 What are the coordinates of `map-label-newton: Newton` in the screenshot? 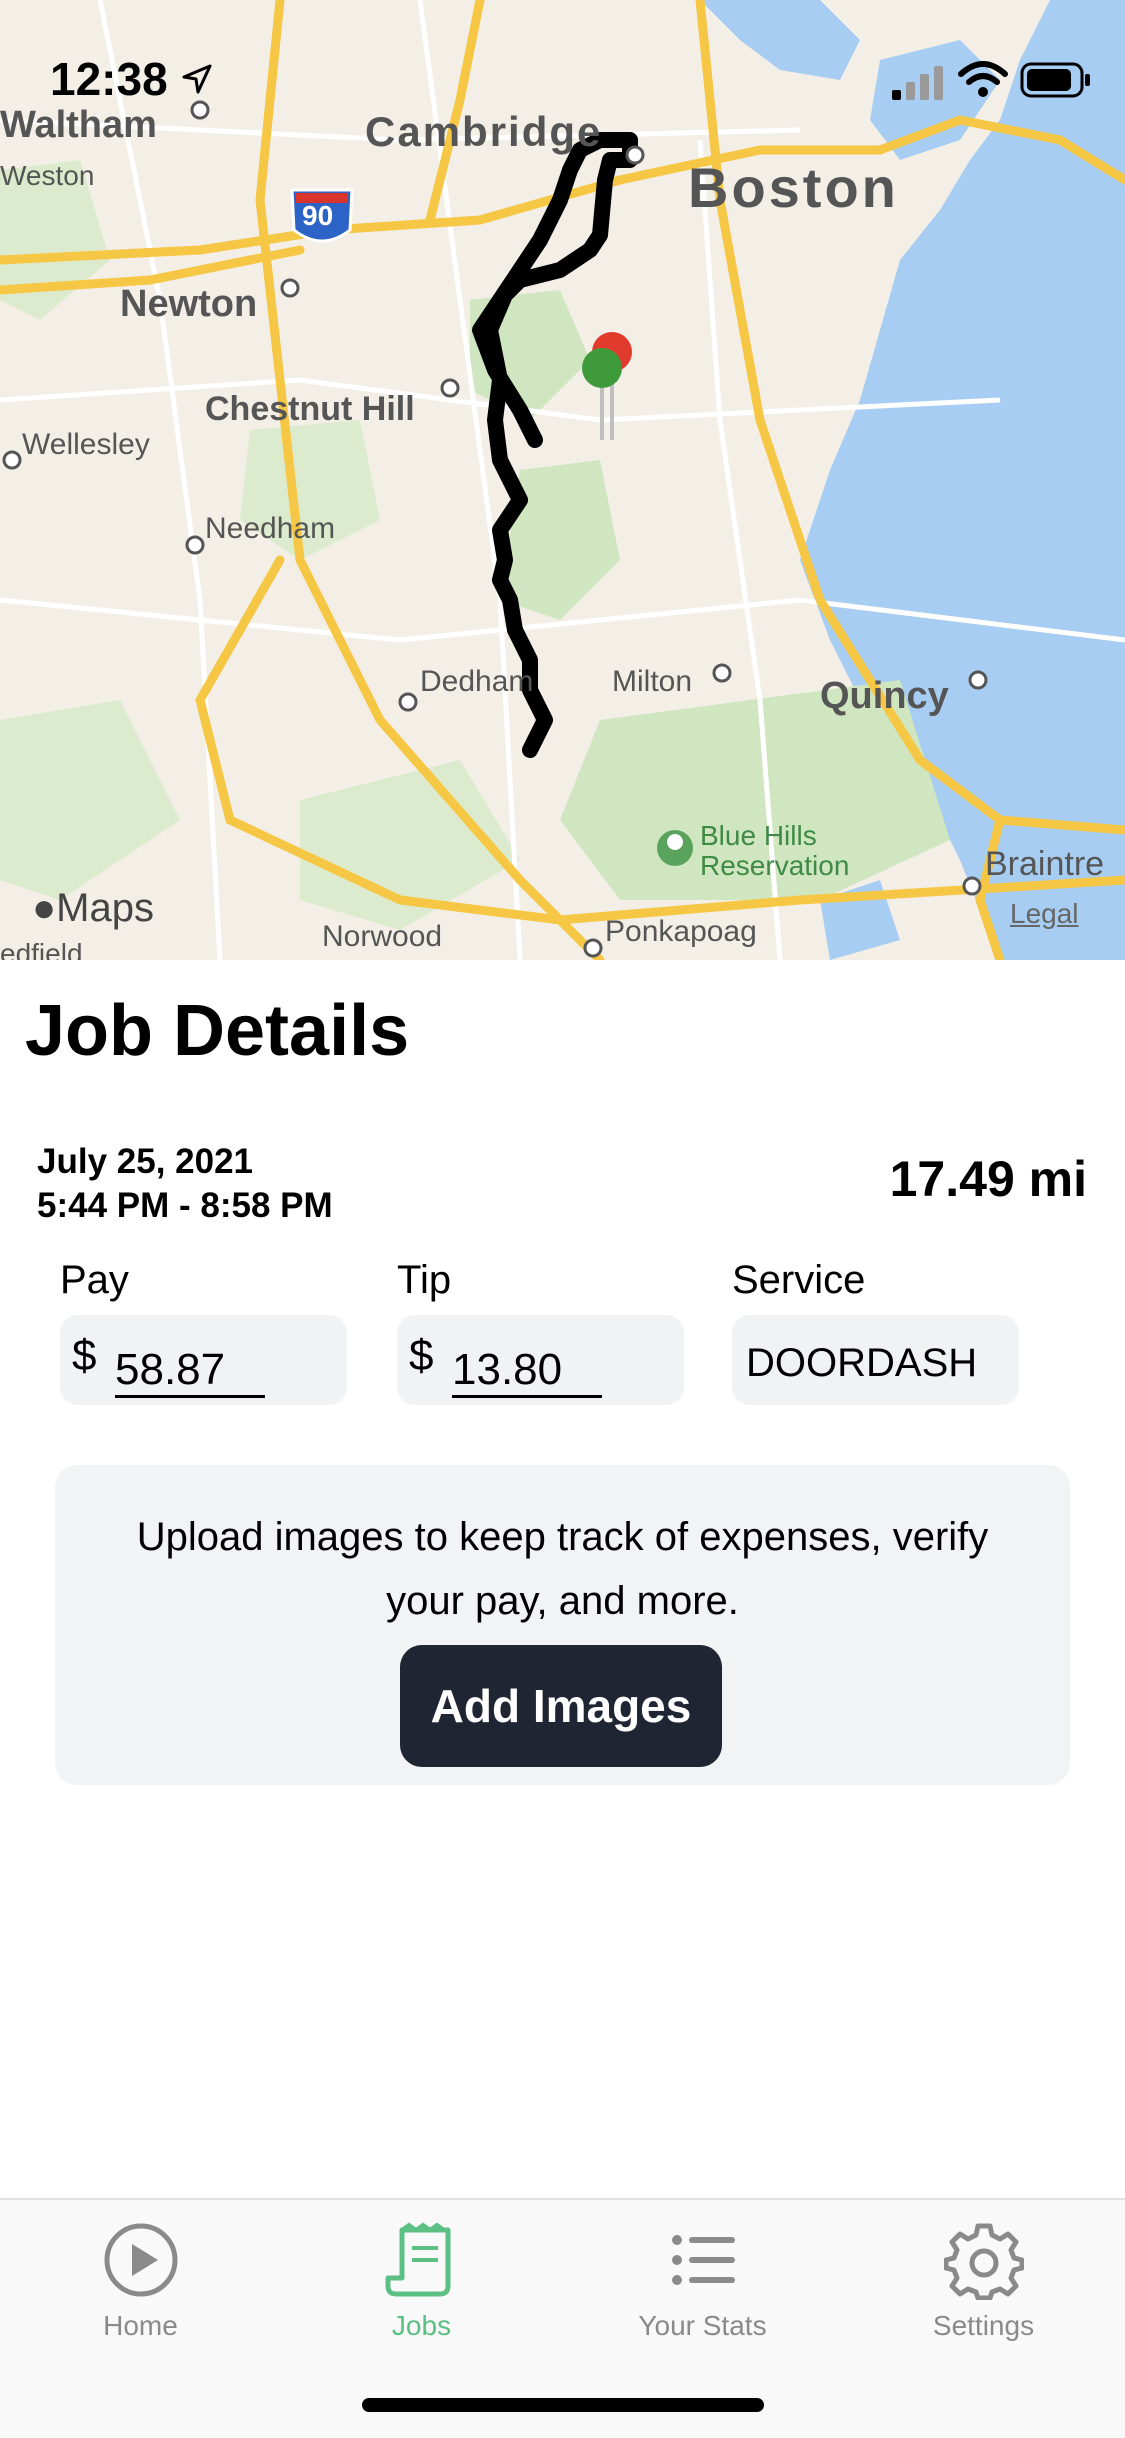 It's located at (189, 304).